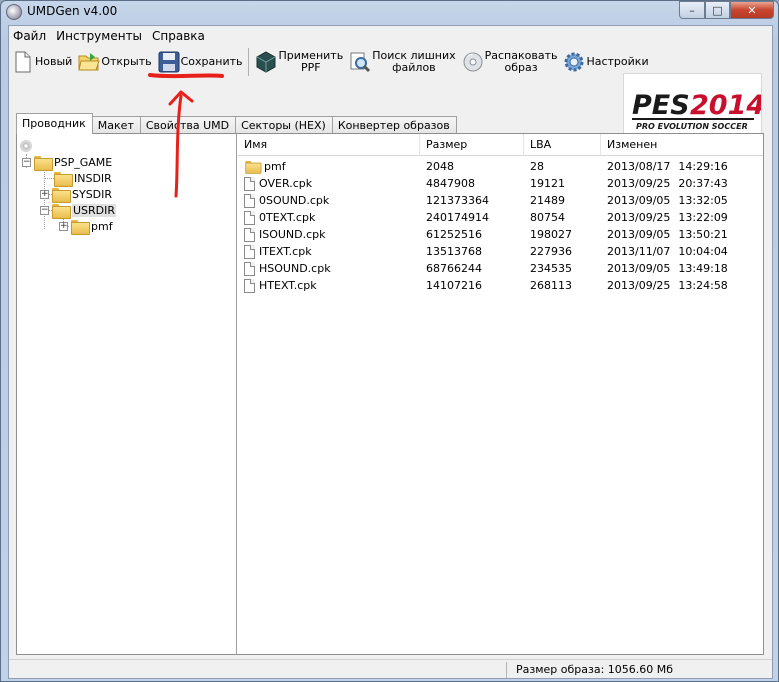  Describe the element at coordinates (390, 12) in the screenshot. I see `title-bar: UMDGen v4.00 – □ ✕` at that location.